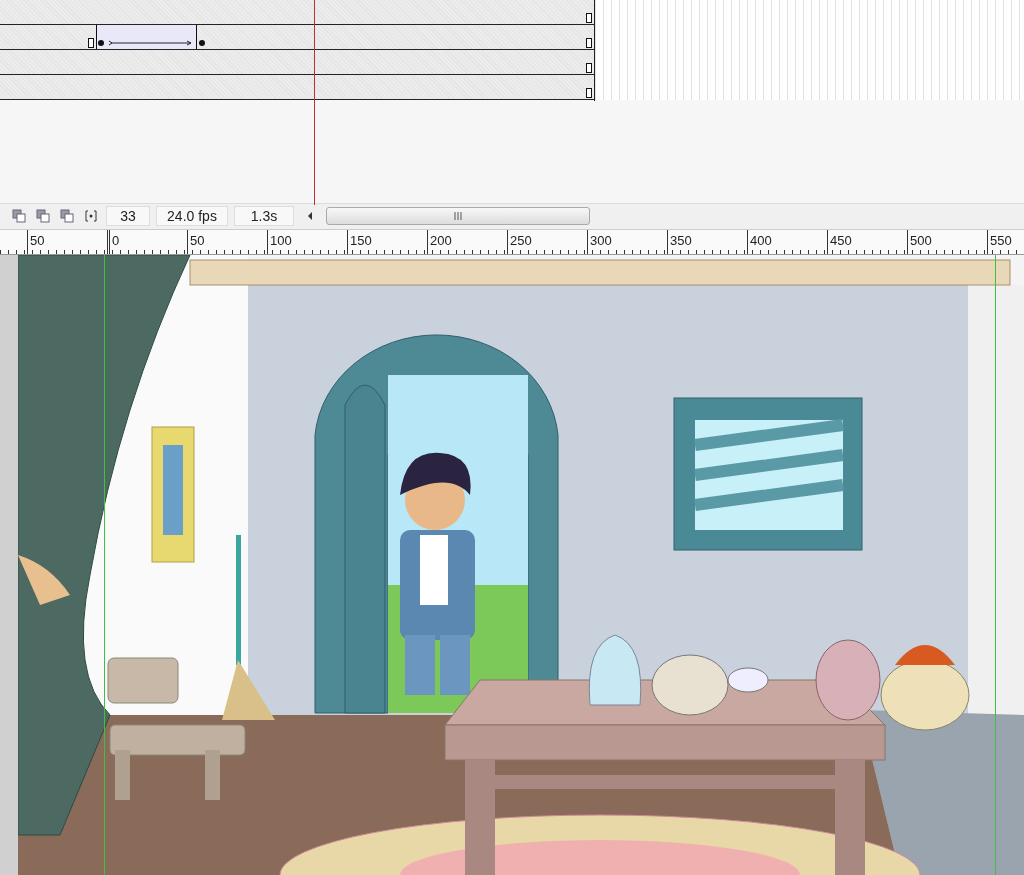  What do you see at coordinates (547, 242) in the screenshot?
I see `ruler-label: 250` at bounding box center [547, 242].